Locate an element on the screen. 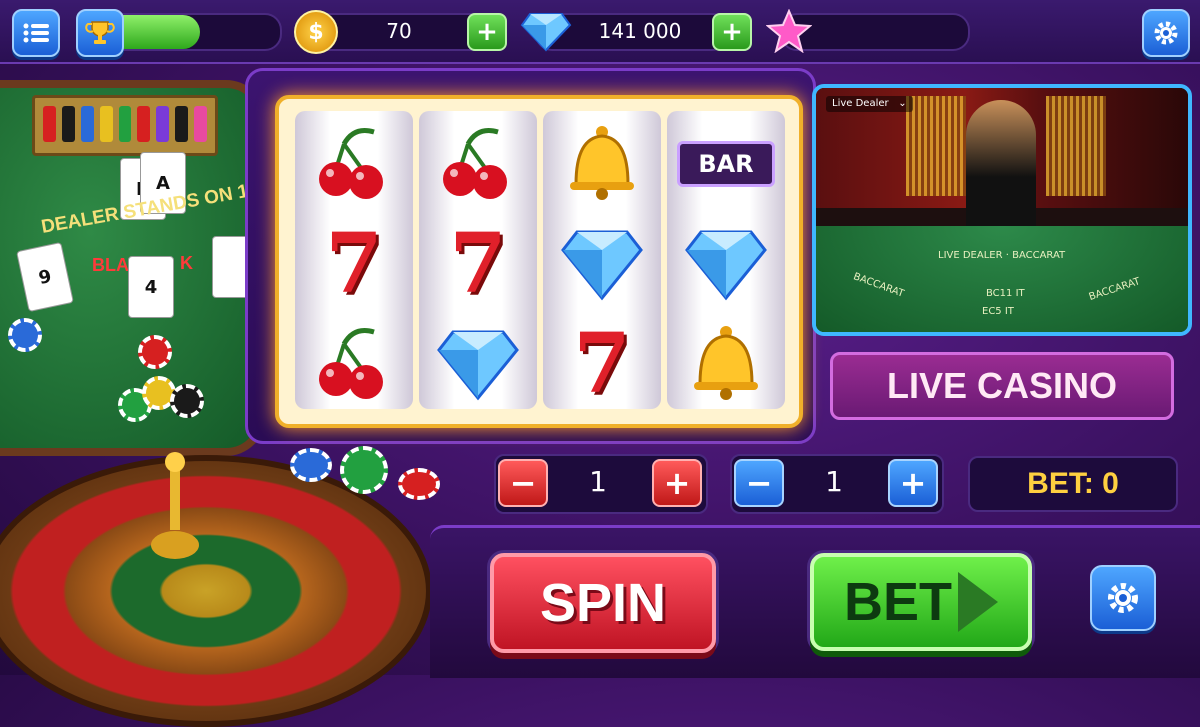 The width and height of the screenshot is (1200, 727). trophy-button is located at coordinates (100, 33).